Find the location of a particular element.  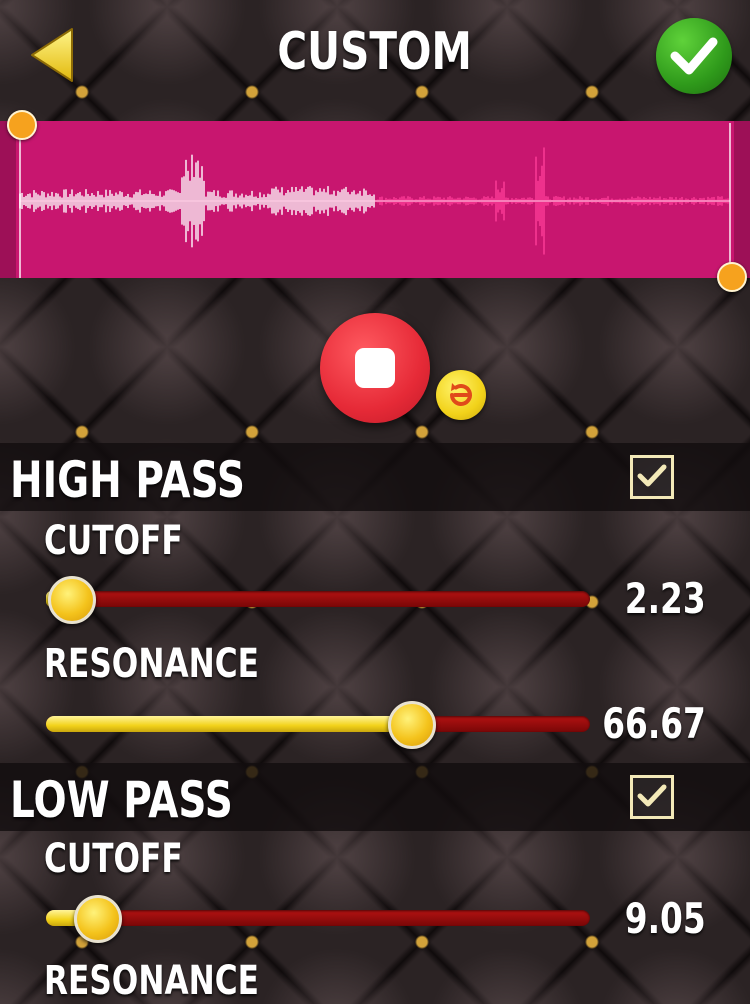

high-pass-resonance-label: RESONANCE is located at coordinates (151, 664).